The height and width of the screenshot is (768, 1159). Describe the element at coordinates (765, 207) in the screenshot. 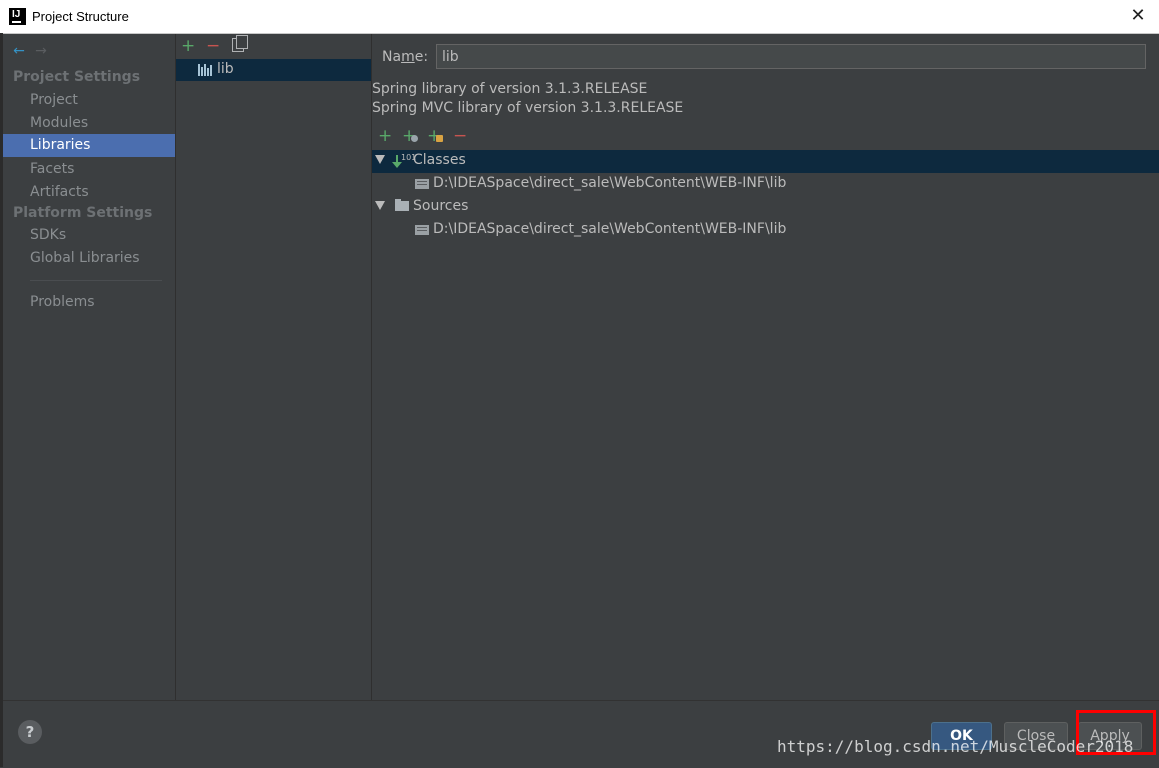

I see `tree-node-sources: Sources` at that location.